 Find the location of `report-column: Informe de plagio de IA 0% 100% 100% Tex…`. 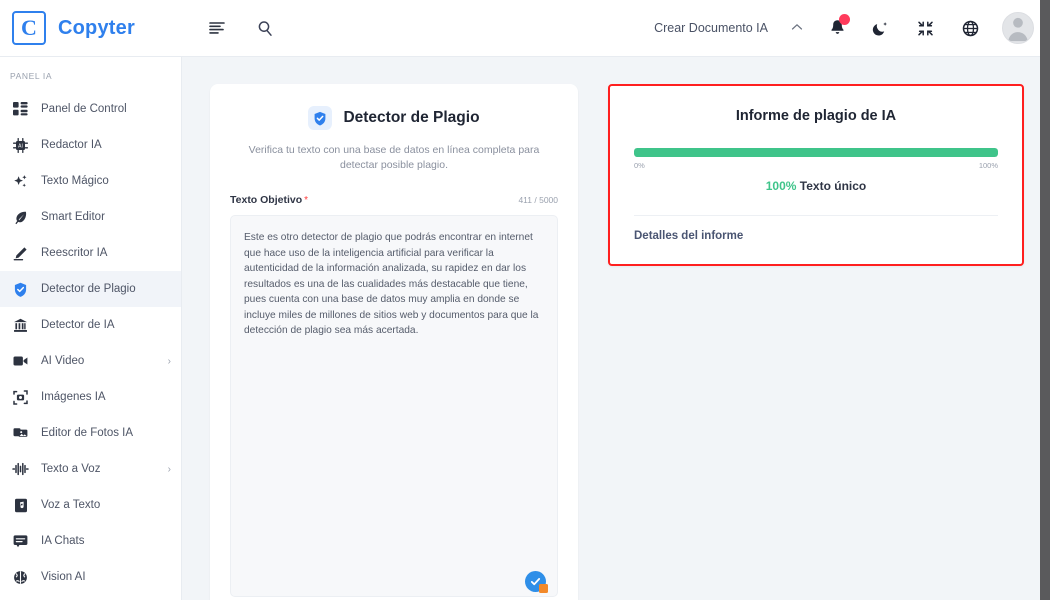

report-column: Informe de plagio de IA 0% 100% 100% Tex… is located at coordinates (816, 175).